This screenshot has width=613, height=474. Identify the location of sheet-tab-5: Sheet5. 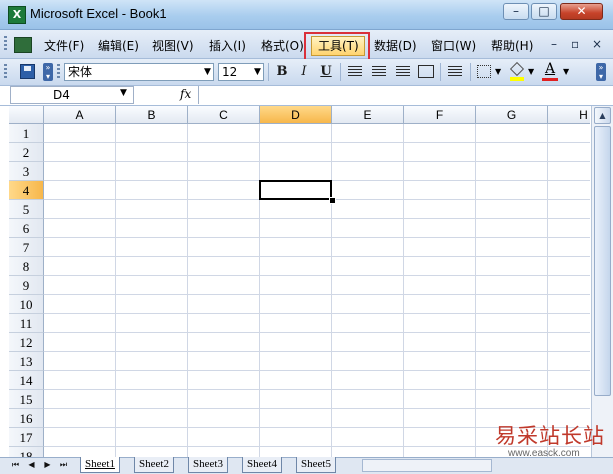
(316, 465).